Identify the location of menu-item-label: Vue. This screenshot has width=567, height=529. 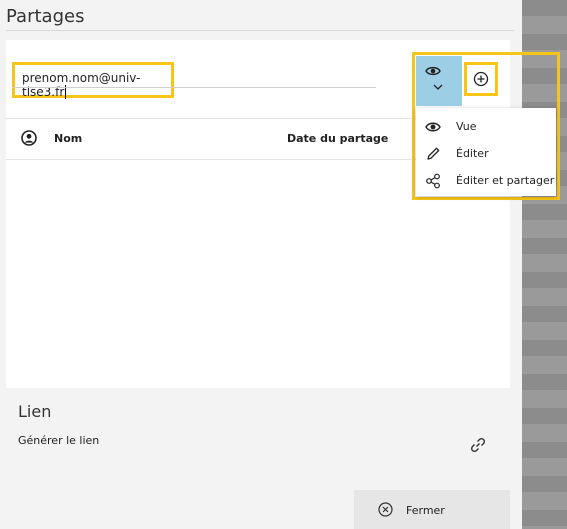
(466, 126).